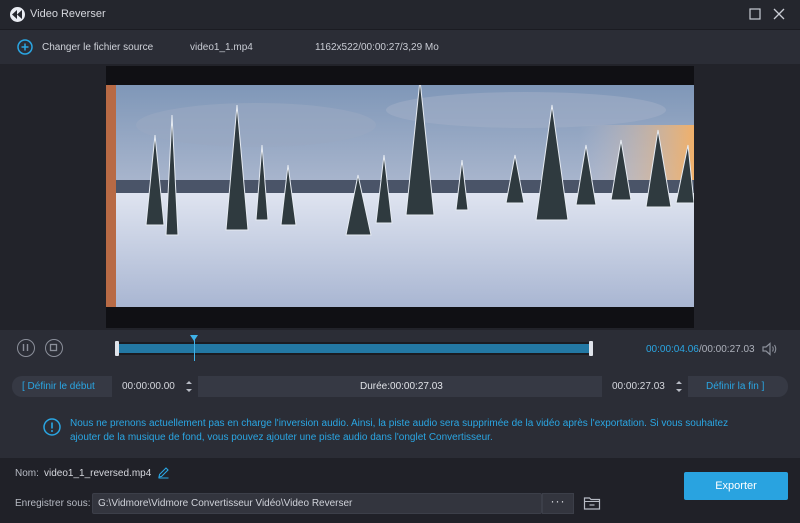 This screenshot has height=523, width=800. I want to click on name-label: Nom:, so click(27, 473).